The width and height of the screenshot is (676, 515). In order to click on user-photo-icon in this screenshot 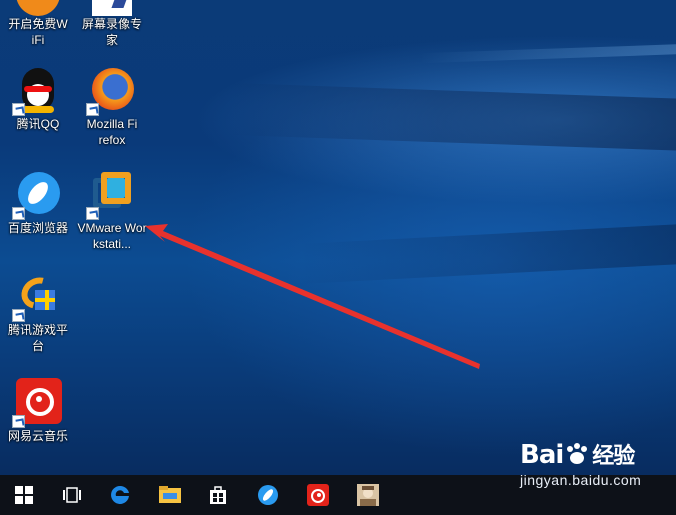, I will do `click(368, 495)`.